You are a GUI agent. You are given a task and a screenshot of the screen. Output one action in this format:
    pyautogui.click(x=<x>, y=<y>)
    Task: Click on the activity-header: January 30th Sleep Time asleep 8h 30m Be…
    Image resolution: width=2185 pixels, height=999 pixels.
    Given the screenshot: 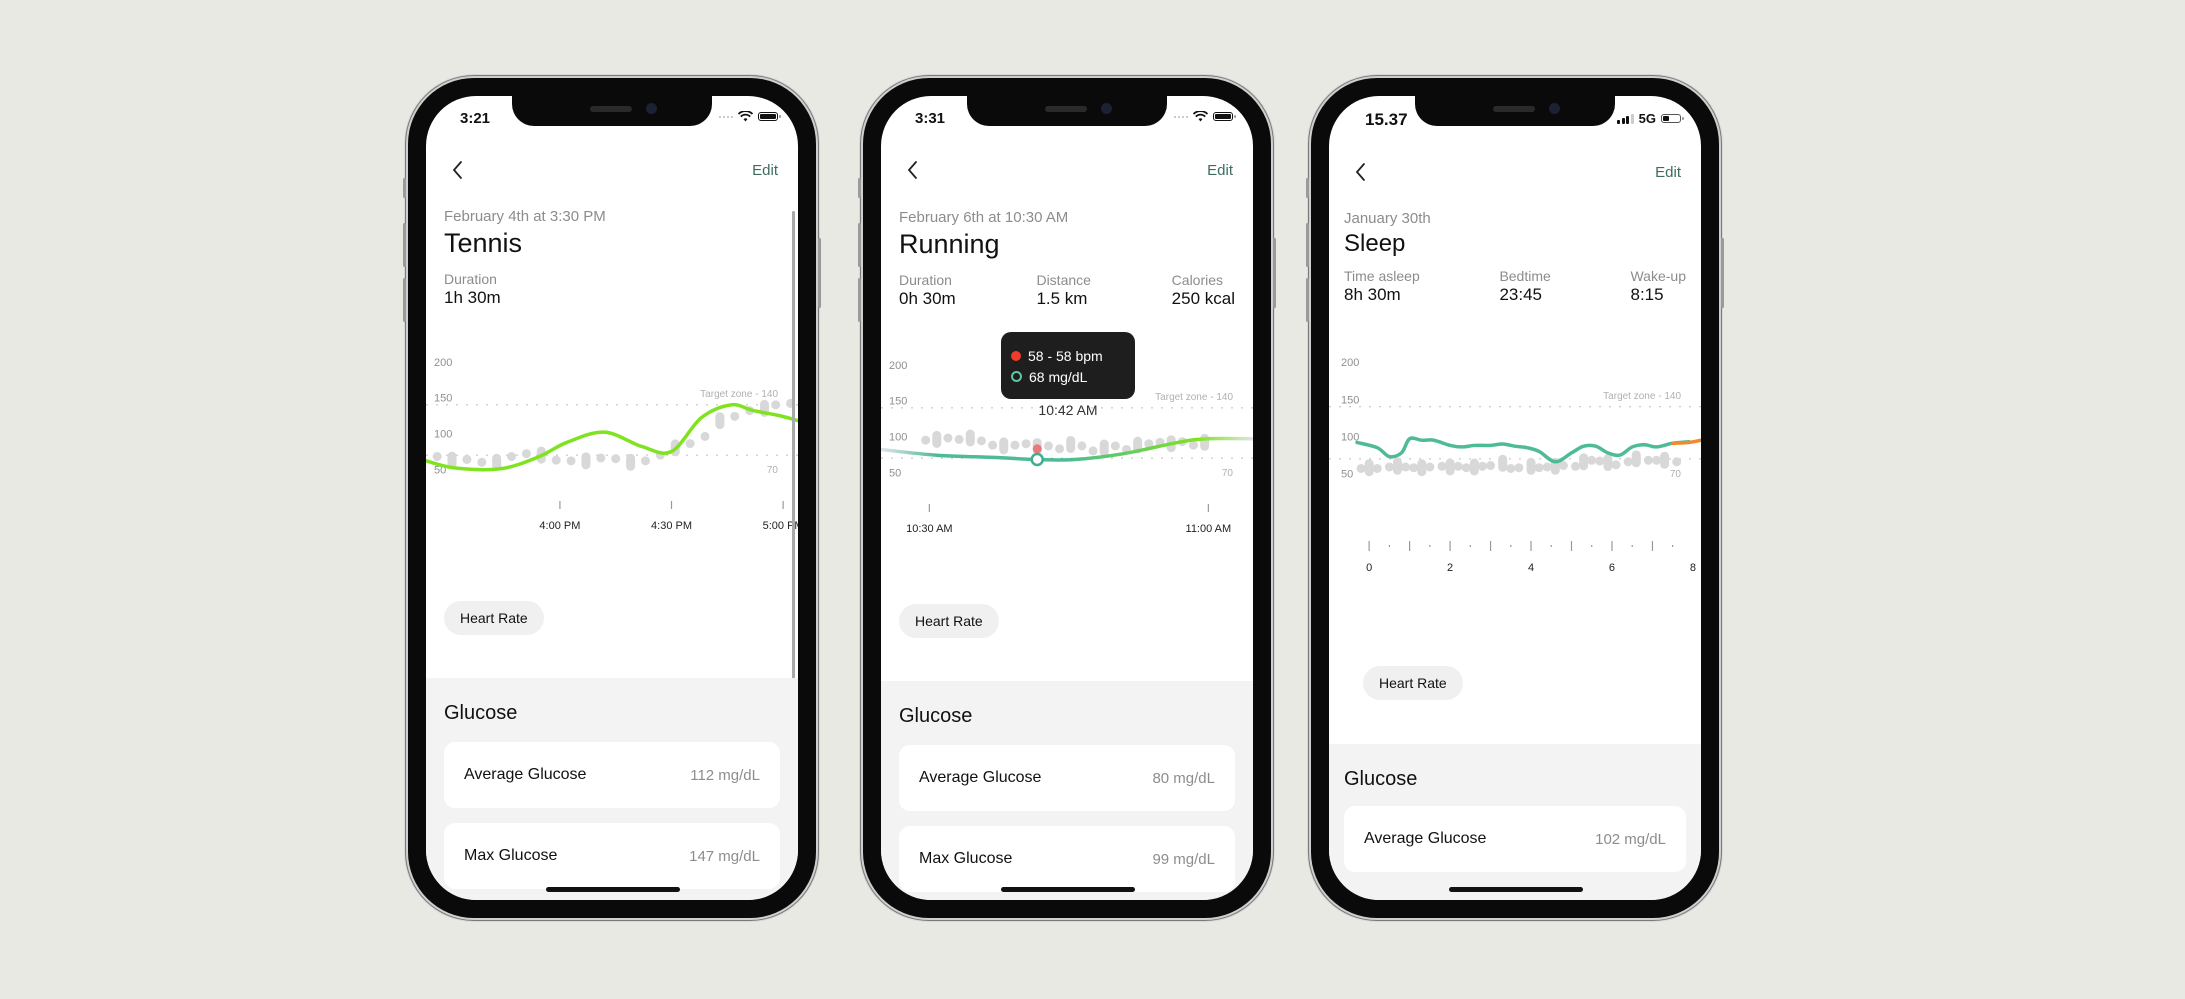 What is the action you would take?
    pyautogui.click(x=1515, y=257)
    